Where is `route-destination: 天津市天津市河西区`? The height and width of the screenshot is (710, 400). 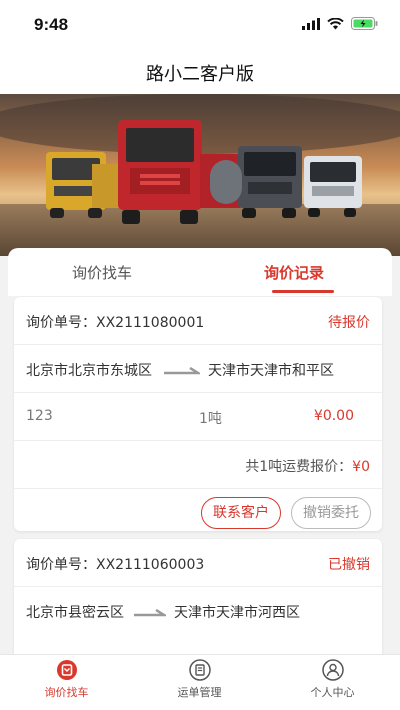 route-destination: 天津市天津市河西区 is located at coordinates (237, 613).